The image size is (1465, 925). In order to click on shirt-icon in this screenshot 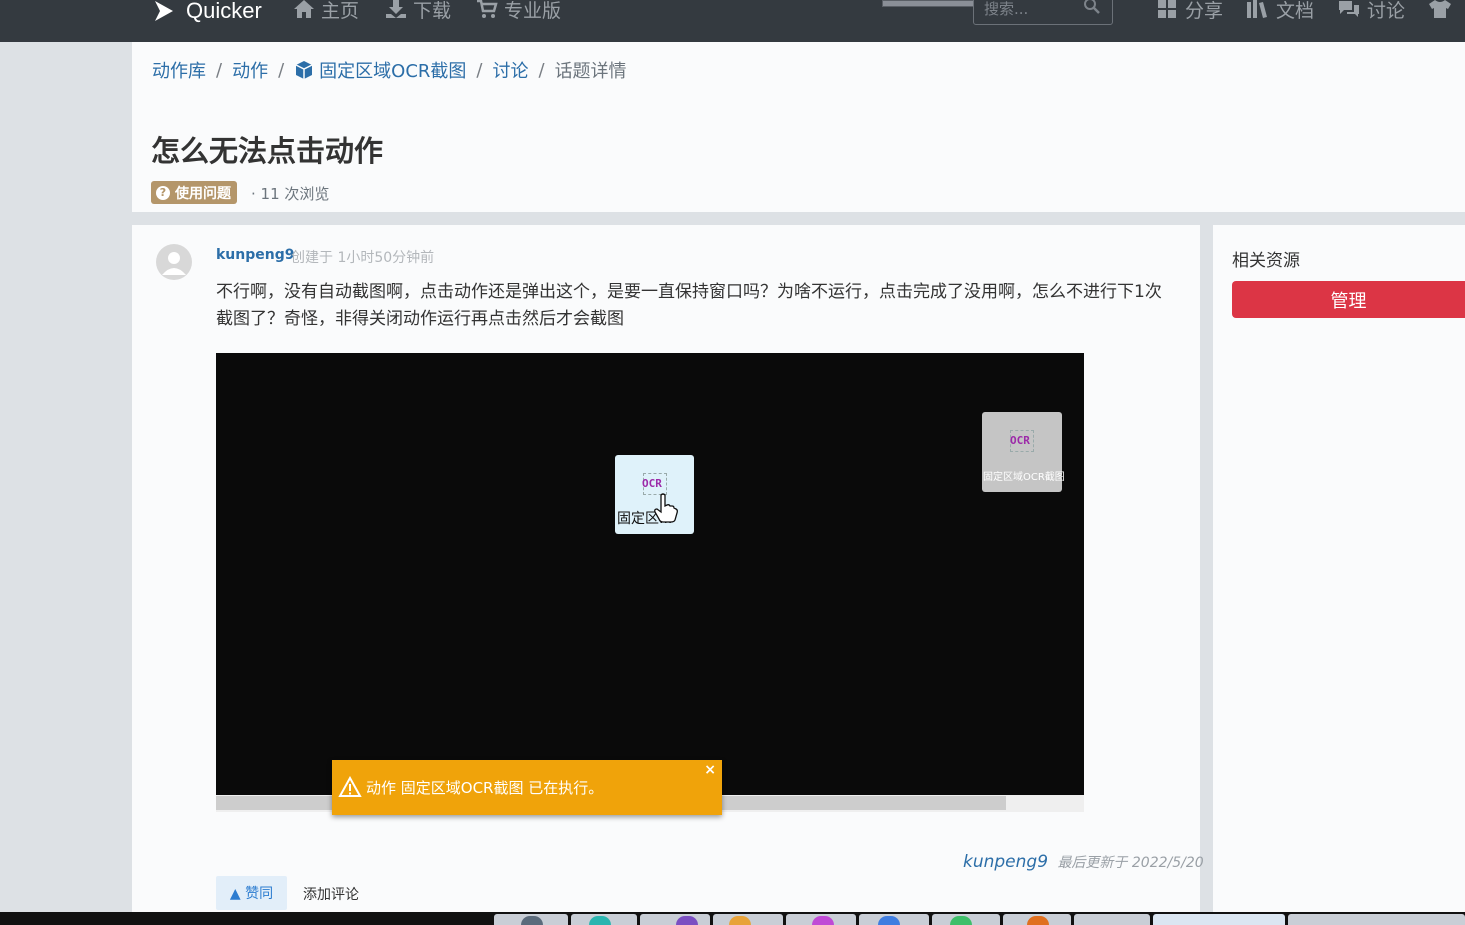, I will do `click(1440, 9)`.